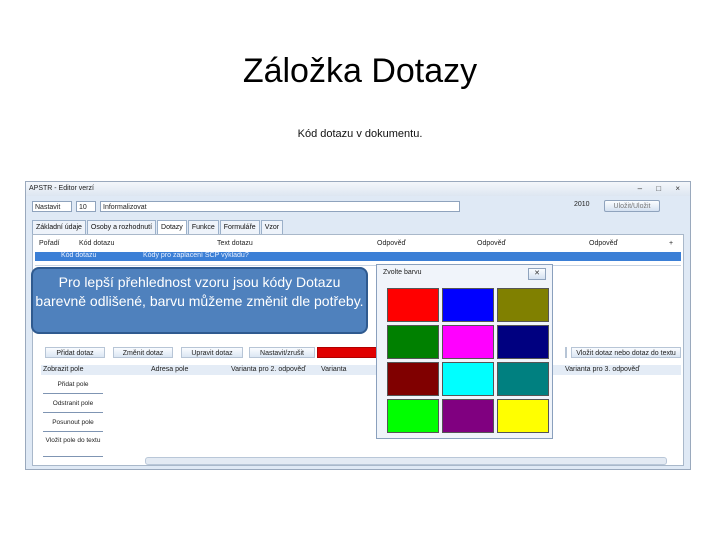 The width and height of the screenshot is (720, 540). I want to click on grid-header-cell: Text dotazu, so click(235, 243).